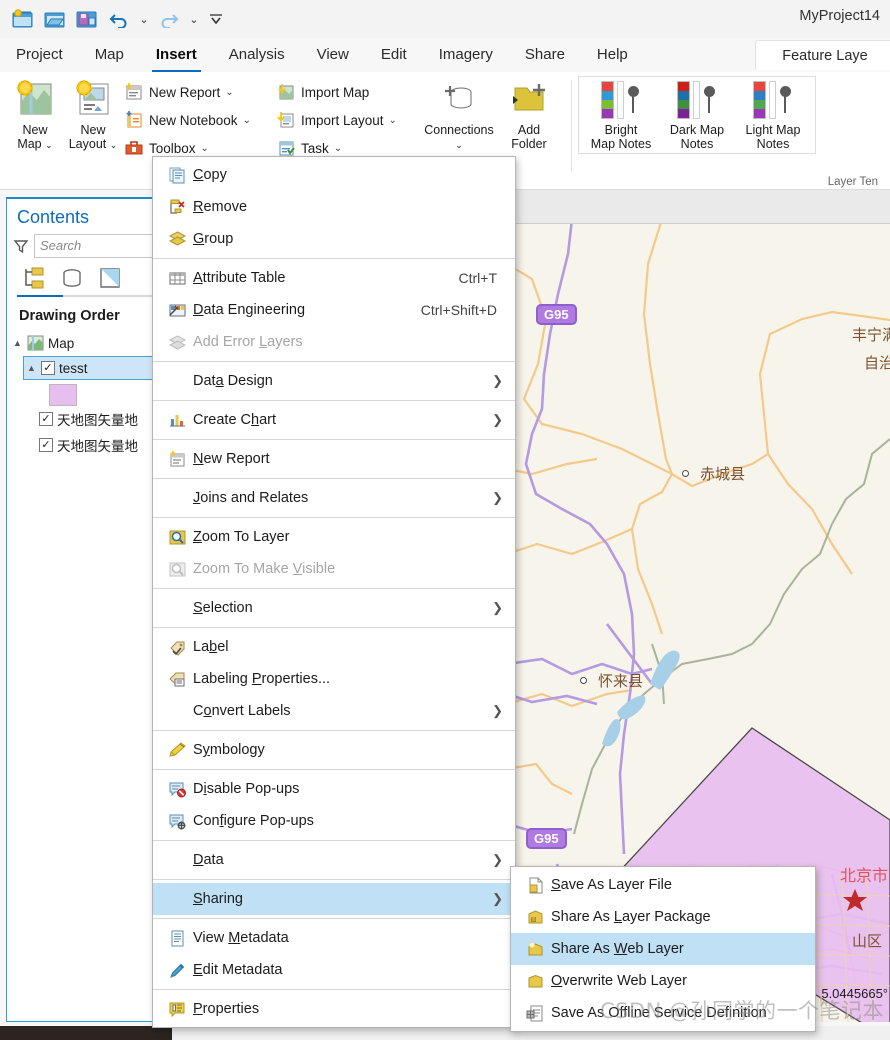 This screenshot has width=890, height=1040. I want to click on tab-help: Help, so click(612, 56).